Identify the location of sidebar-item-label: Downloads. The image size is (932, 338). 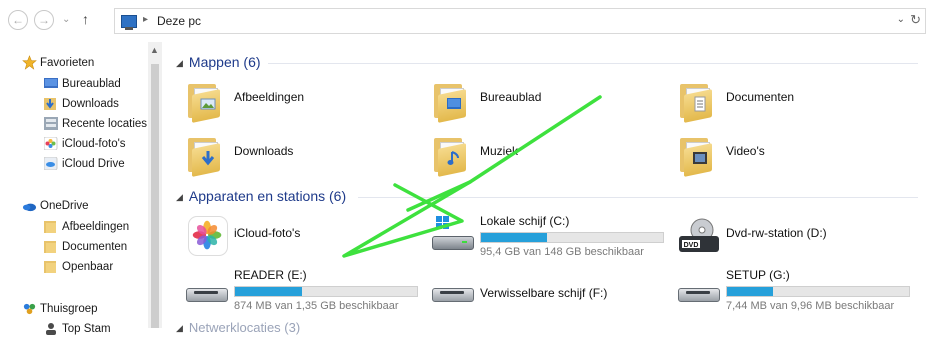
(90, 104).